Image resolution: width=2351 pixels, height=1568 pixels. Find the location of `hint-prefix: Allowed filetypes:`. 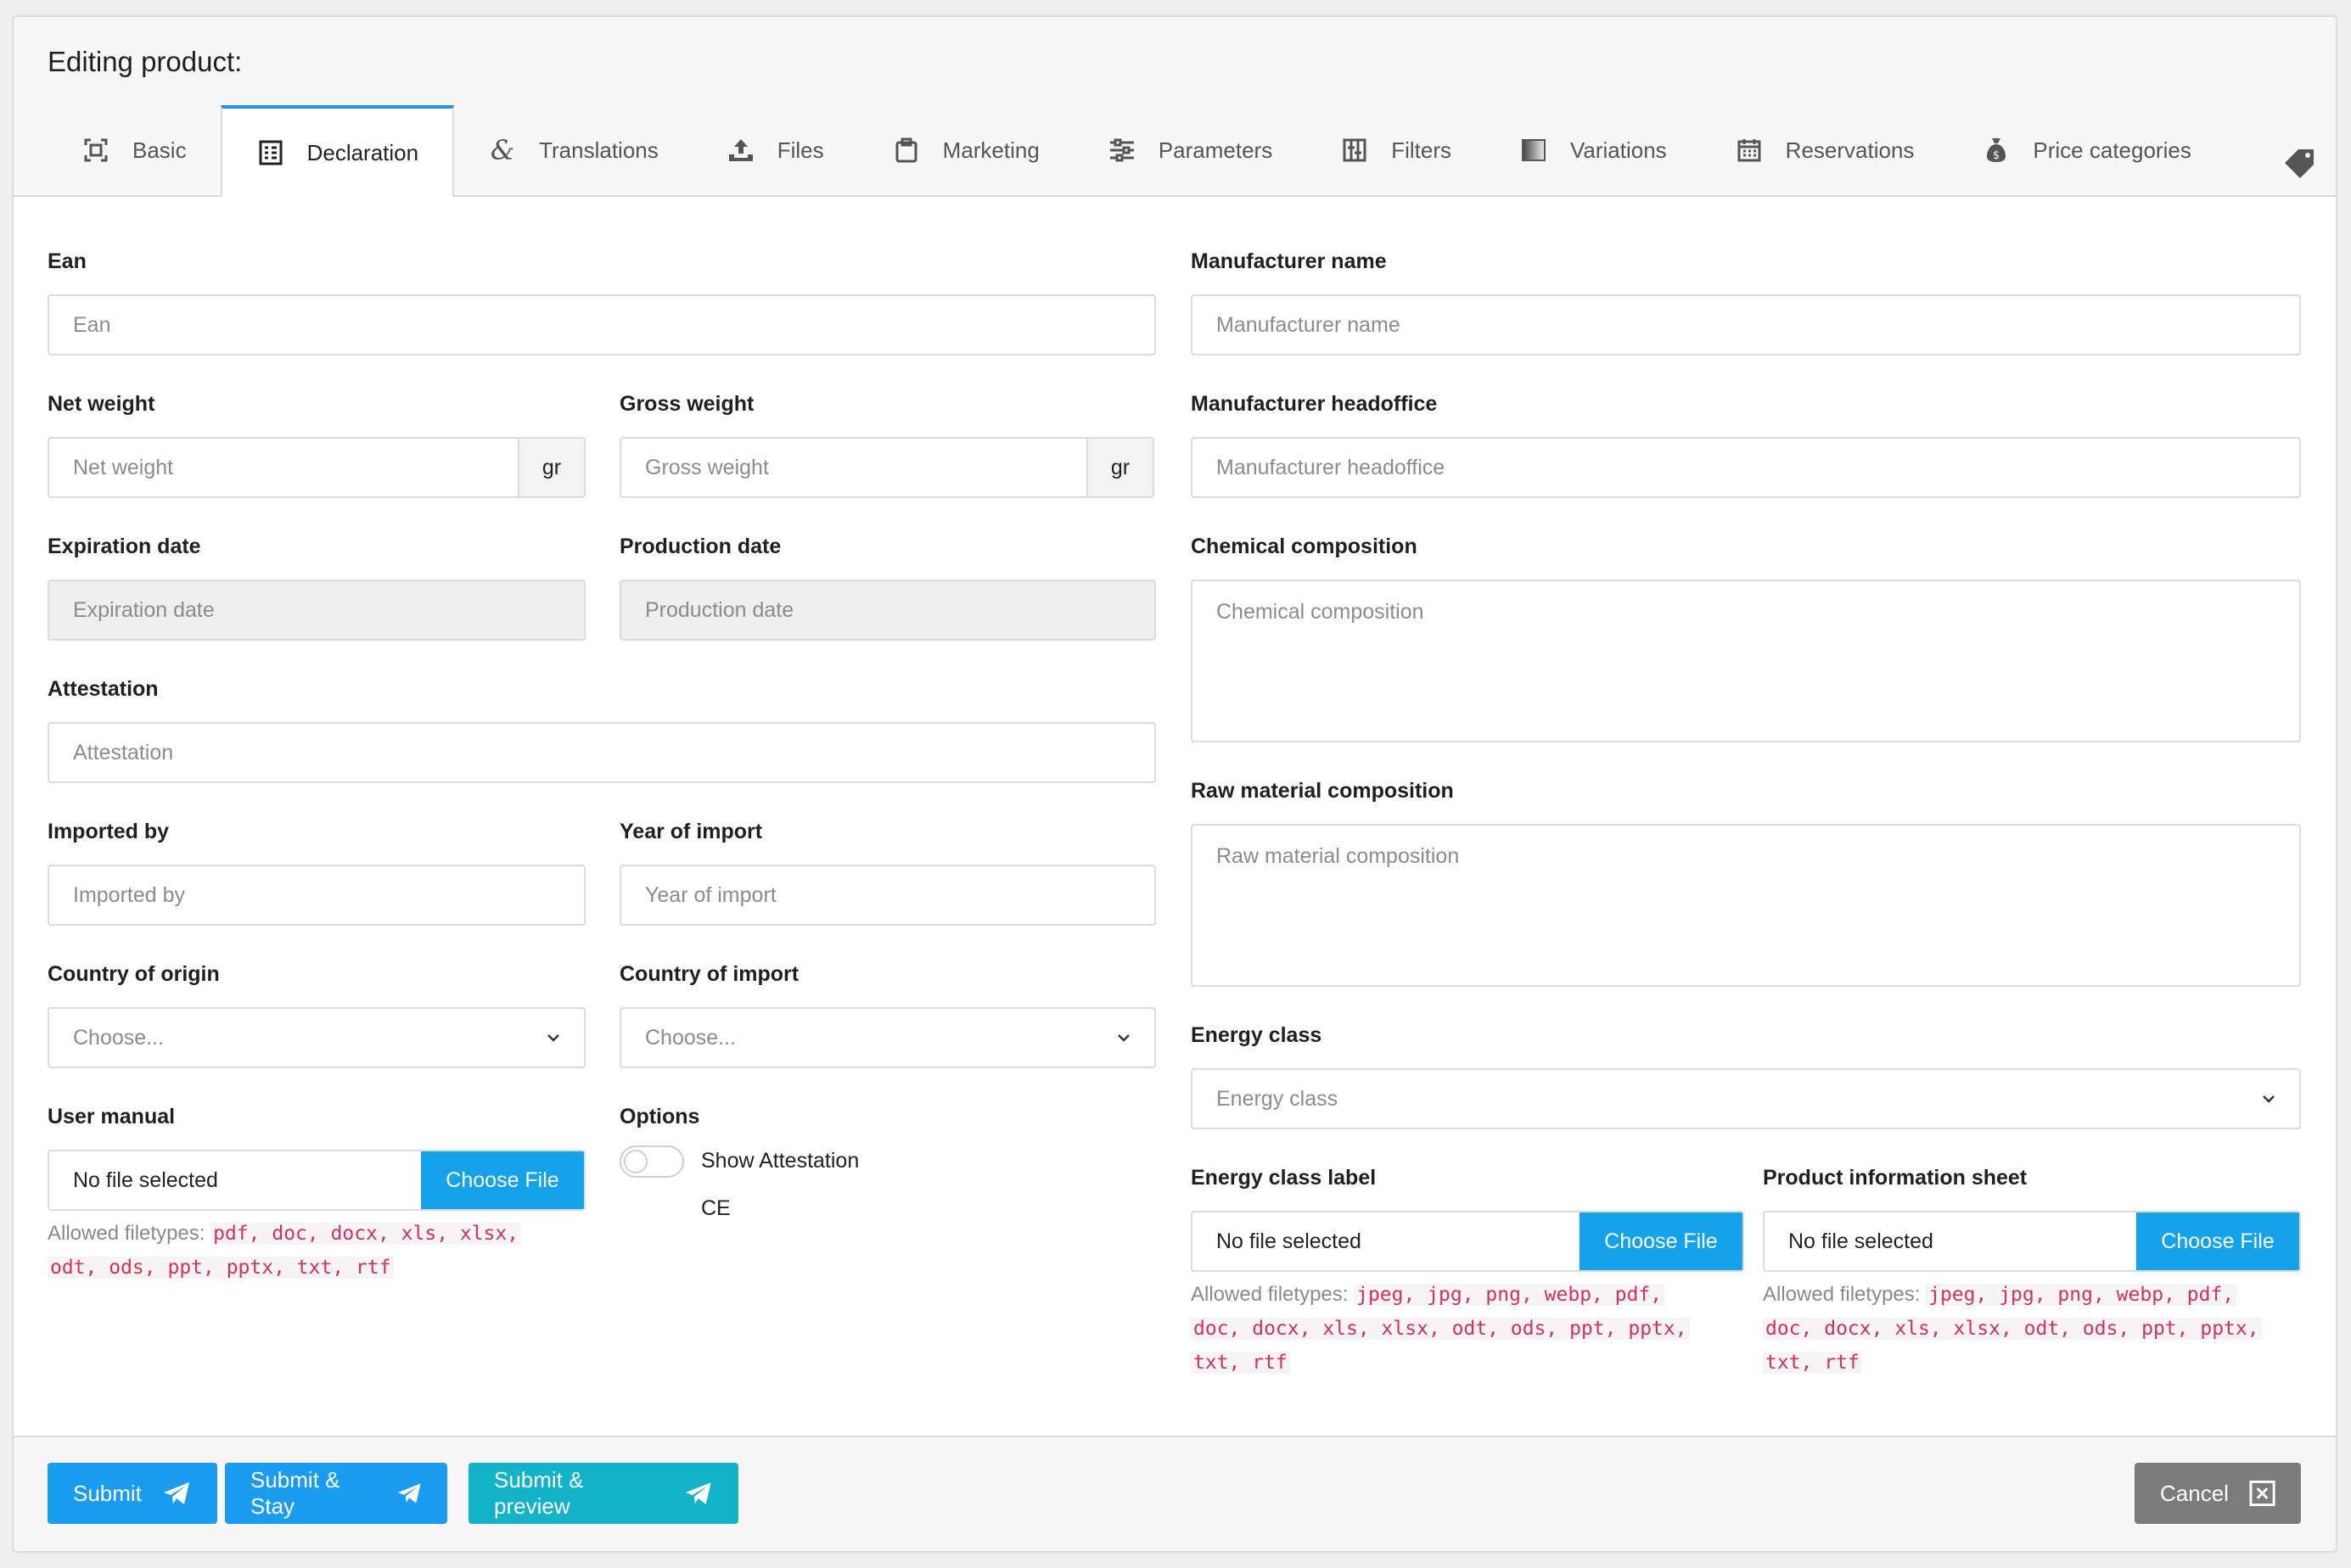

hint-prefix: Allowed filetypes: is located at coordinates (1270, 1294).